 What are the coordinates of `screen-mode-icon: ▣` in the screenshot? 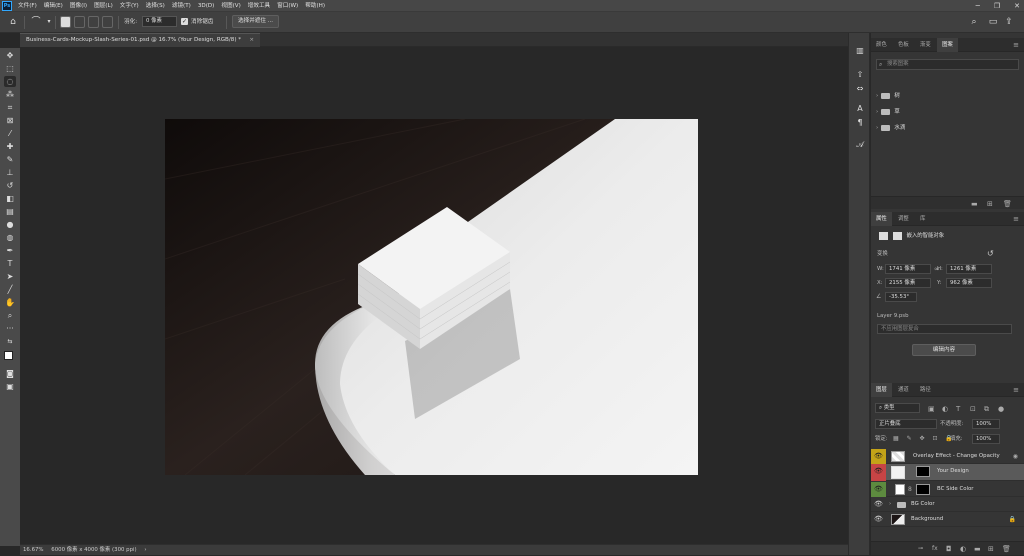 It's located at (10, 386).